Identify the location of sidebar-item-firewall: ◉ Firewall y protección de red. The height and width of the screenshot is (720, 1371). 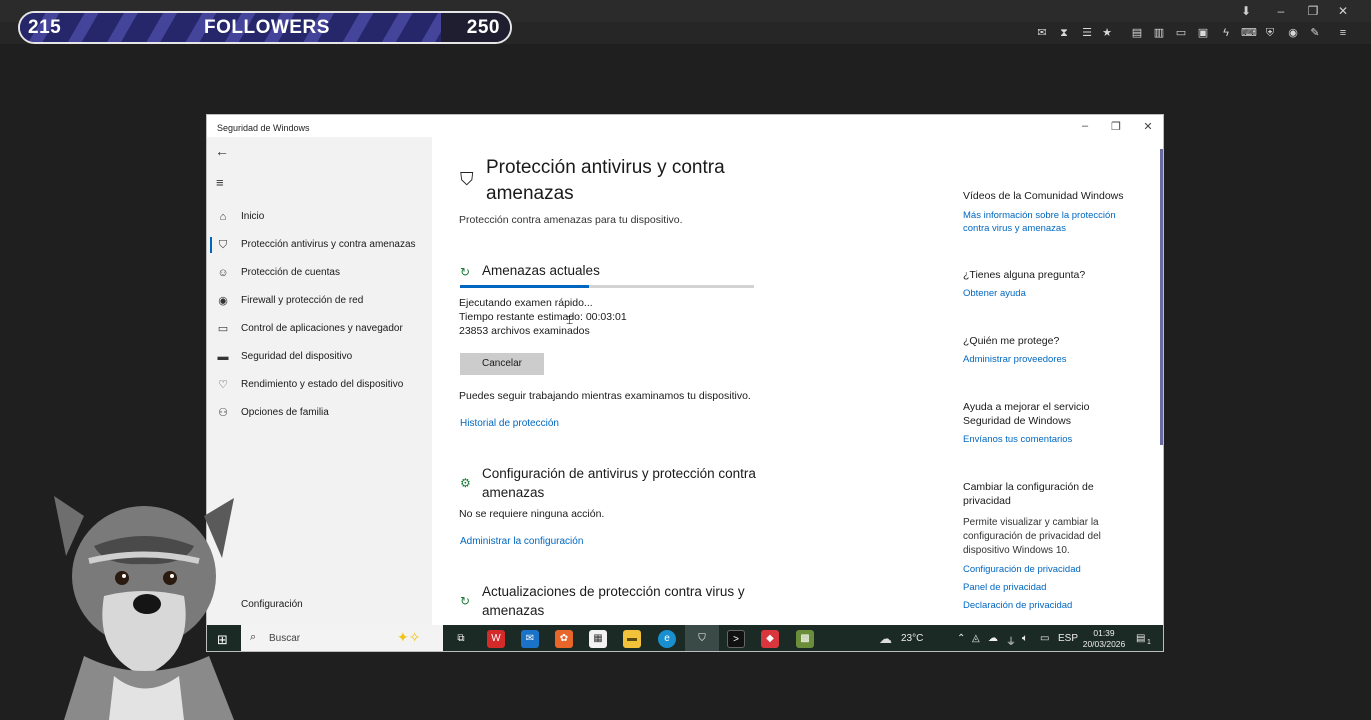
(319, 301).